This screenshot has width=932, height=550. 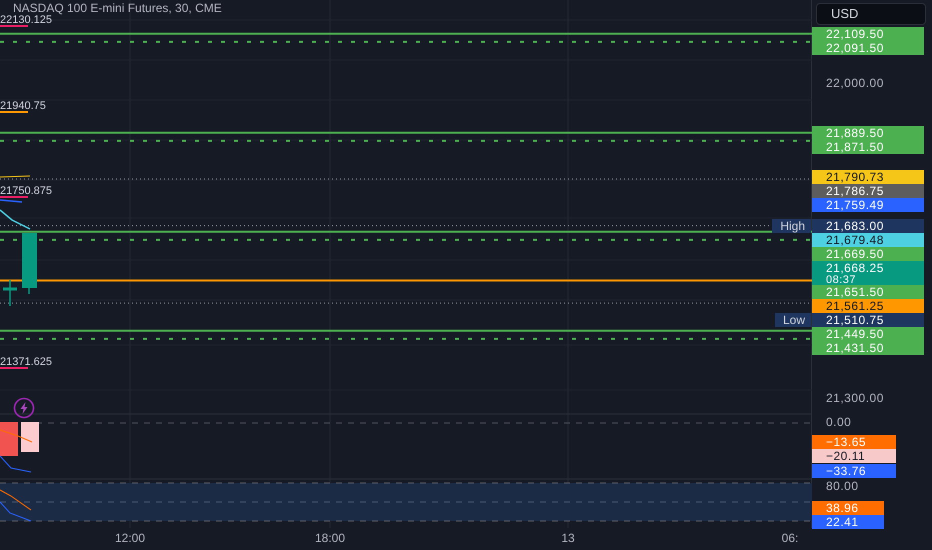 I want to click on price-tag: 21,786.75, so click(x=868, y=191).